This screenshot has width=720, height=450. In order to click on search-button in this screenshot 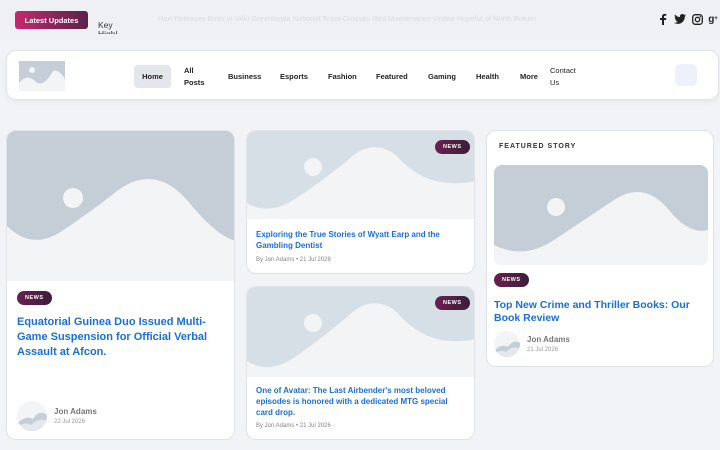, I will do `click(686, 75)`.